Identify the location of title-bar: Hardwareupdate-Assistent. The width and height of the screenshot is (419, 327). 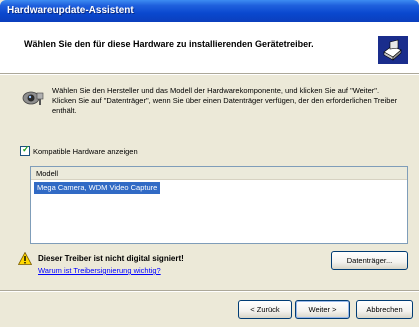
(209, 11).